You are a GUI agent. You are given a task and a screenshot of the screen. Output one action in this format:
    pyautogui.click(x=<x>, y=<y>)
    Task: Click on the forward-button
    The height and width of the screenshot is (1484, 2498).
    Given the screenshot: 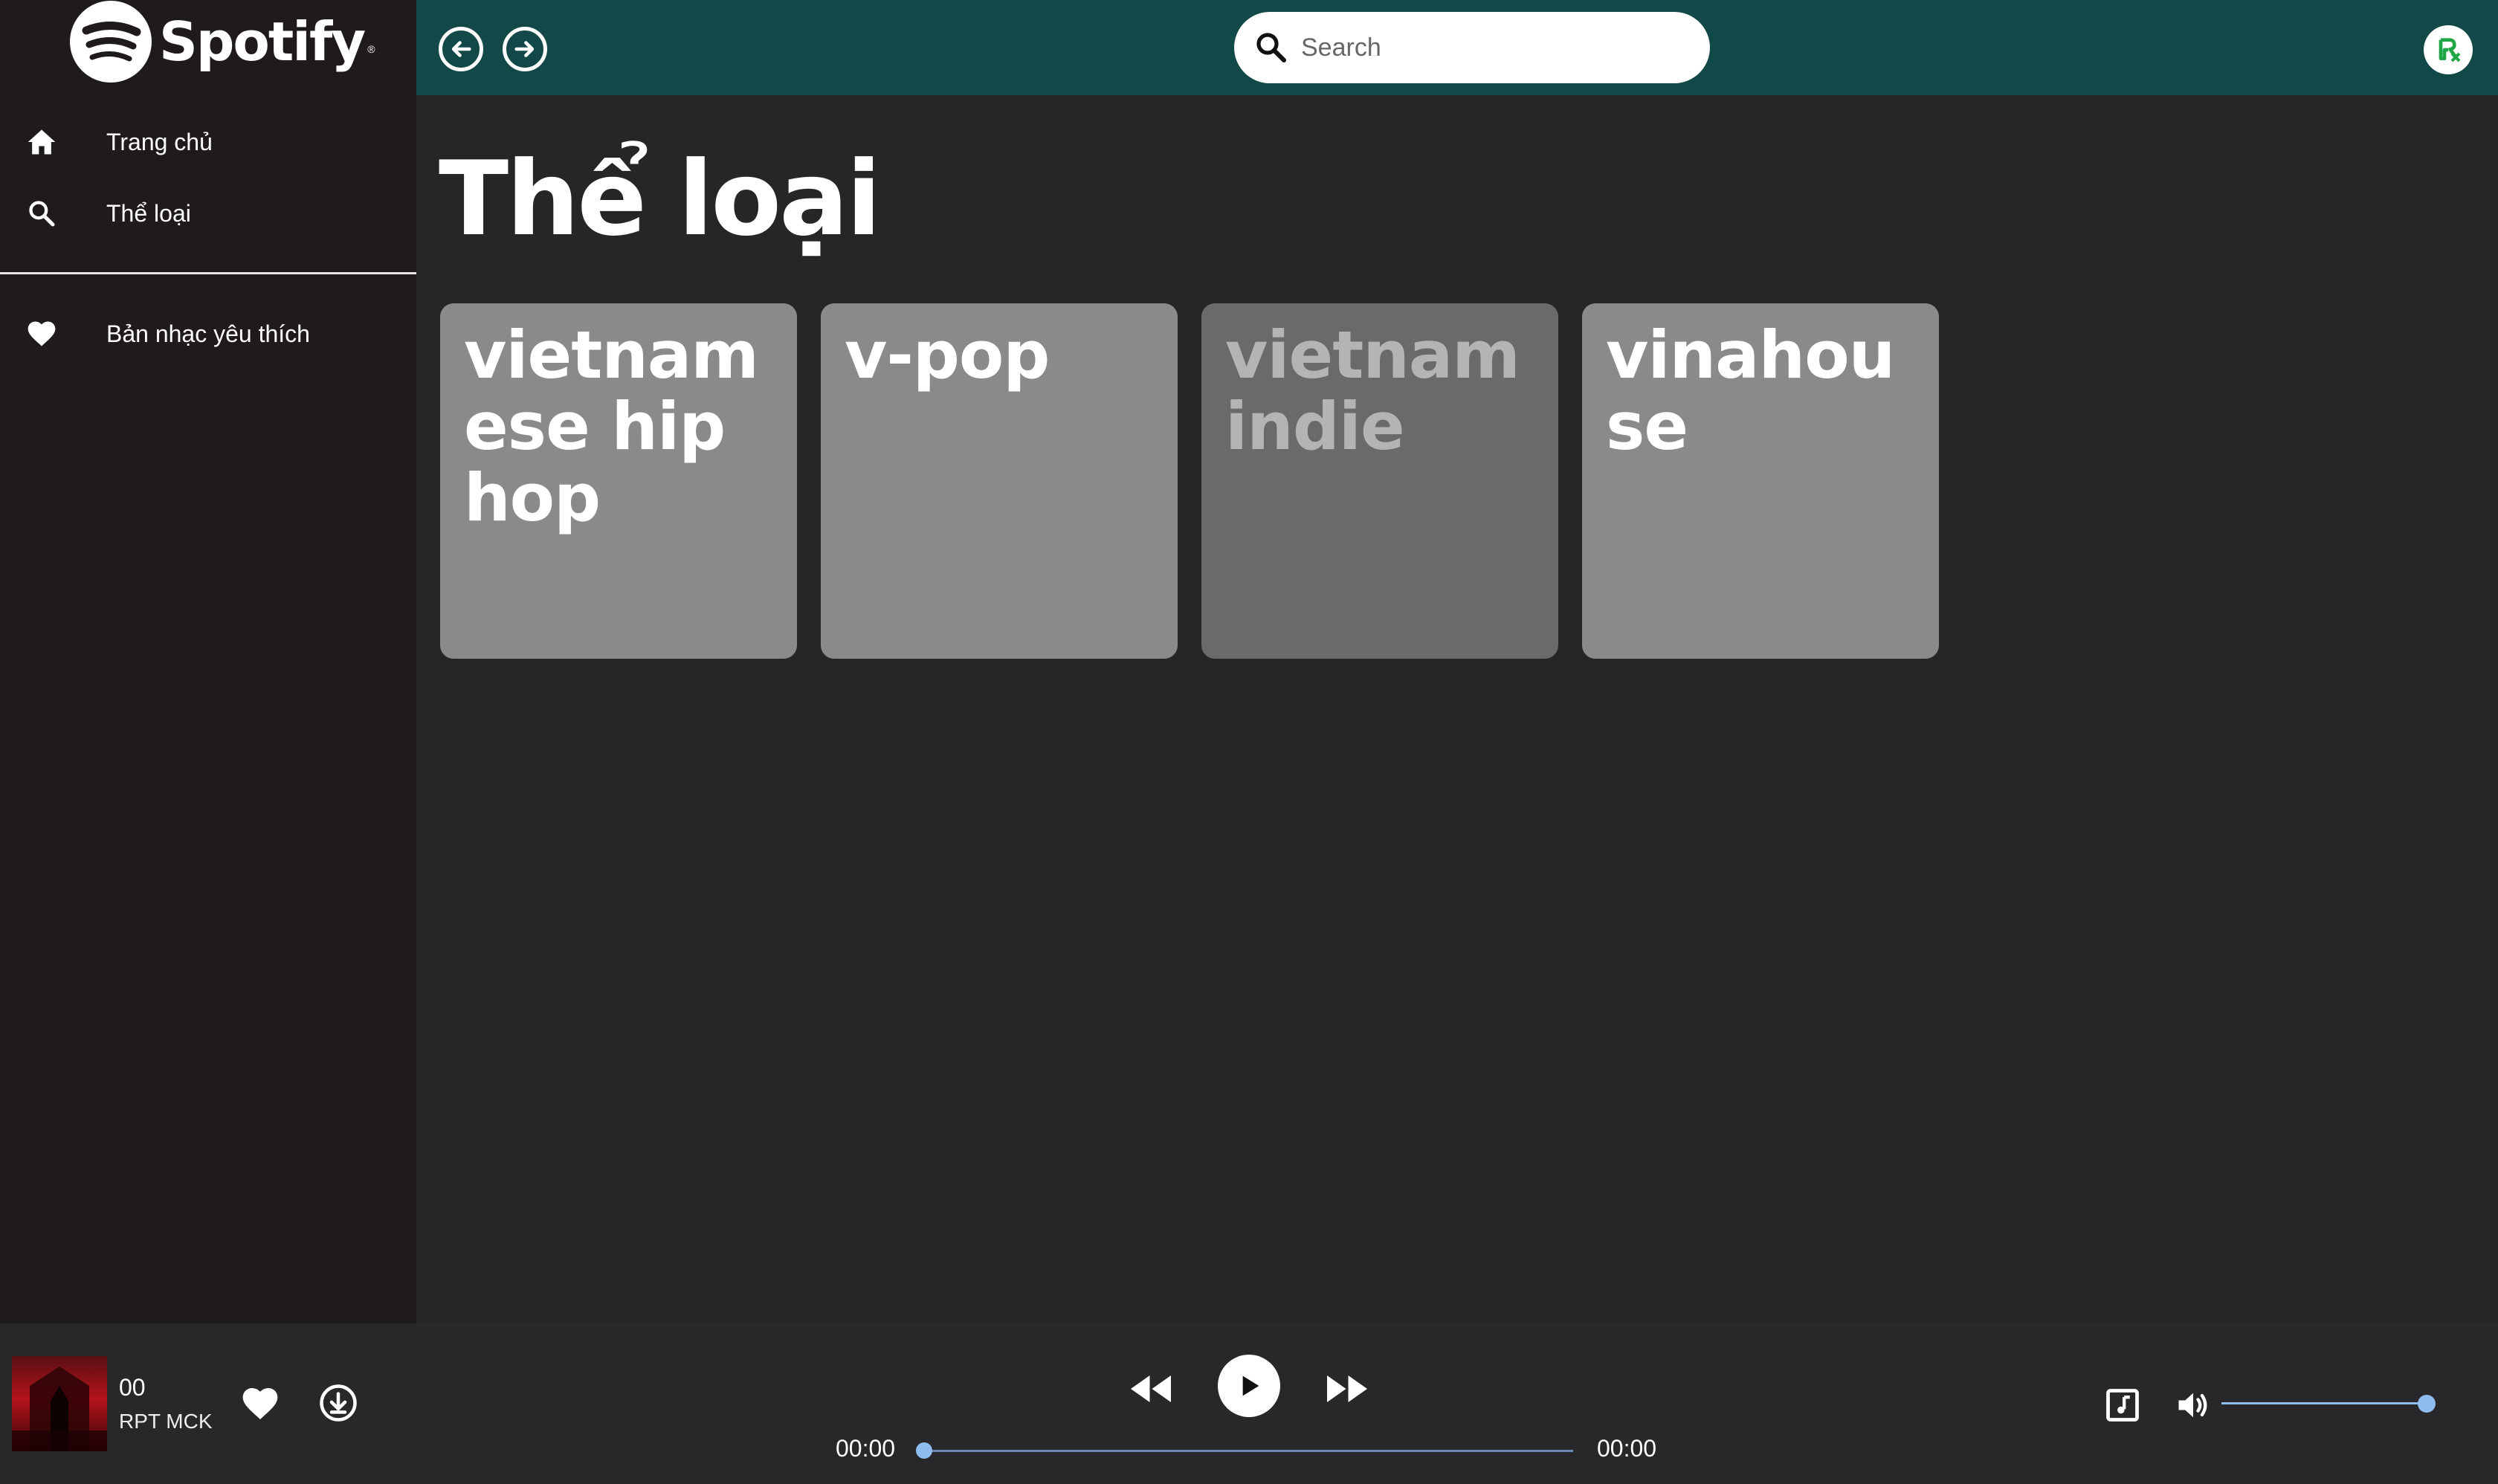 What is the action you would take?
    pyautogui.click(x=525, y=49)
    